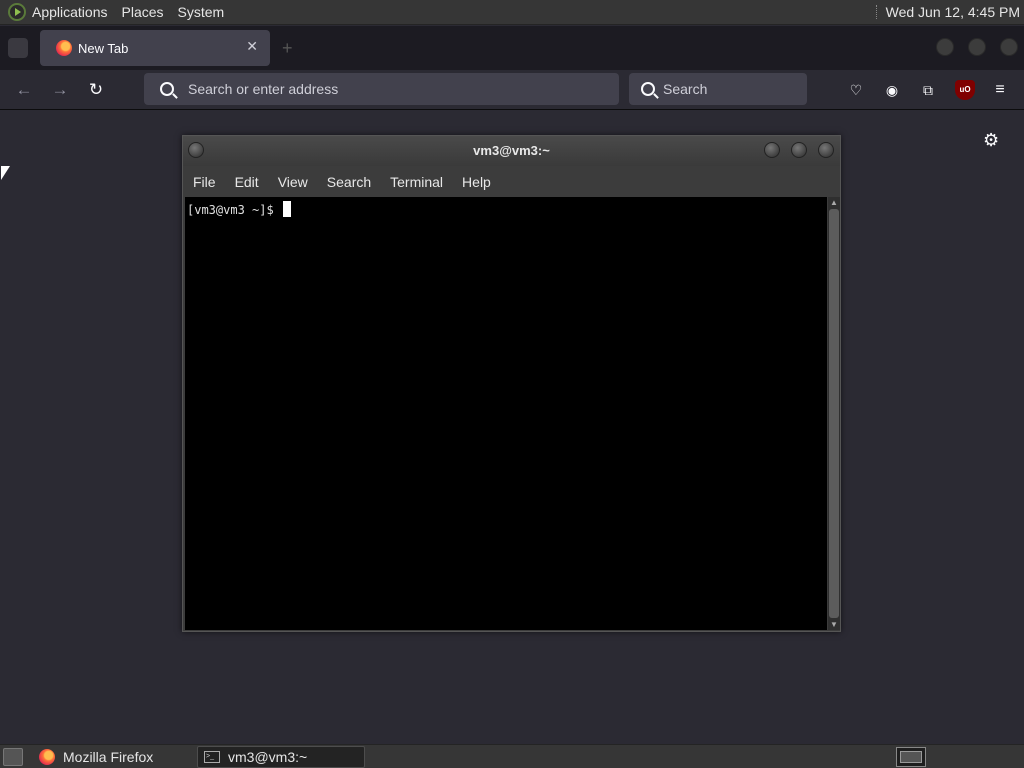 This screenshot has height=768, width=1024. What do you see at coordinates (103, 48) in the screenshot?
I see `tab-title: New Tab` at bounding box center [103, 48].